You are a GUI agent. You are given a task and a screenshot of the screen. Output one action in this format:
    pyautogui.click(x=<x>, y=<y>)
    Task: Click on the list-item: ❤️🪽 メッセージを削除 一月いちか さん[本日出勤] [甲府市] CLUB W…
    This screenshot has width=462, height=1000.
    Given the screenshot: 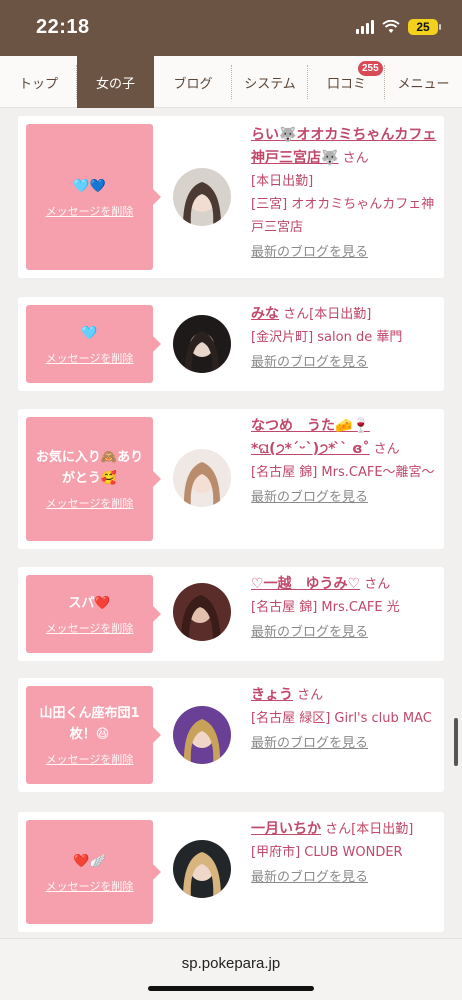 What is the action you would take?
    pyautogui.click(x=231, y=872)
    